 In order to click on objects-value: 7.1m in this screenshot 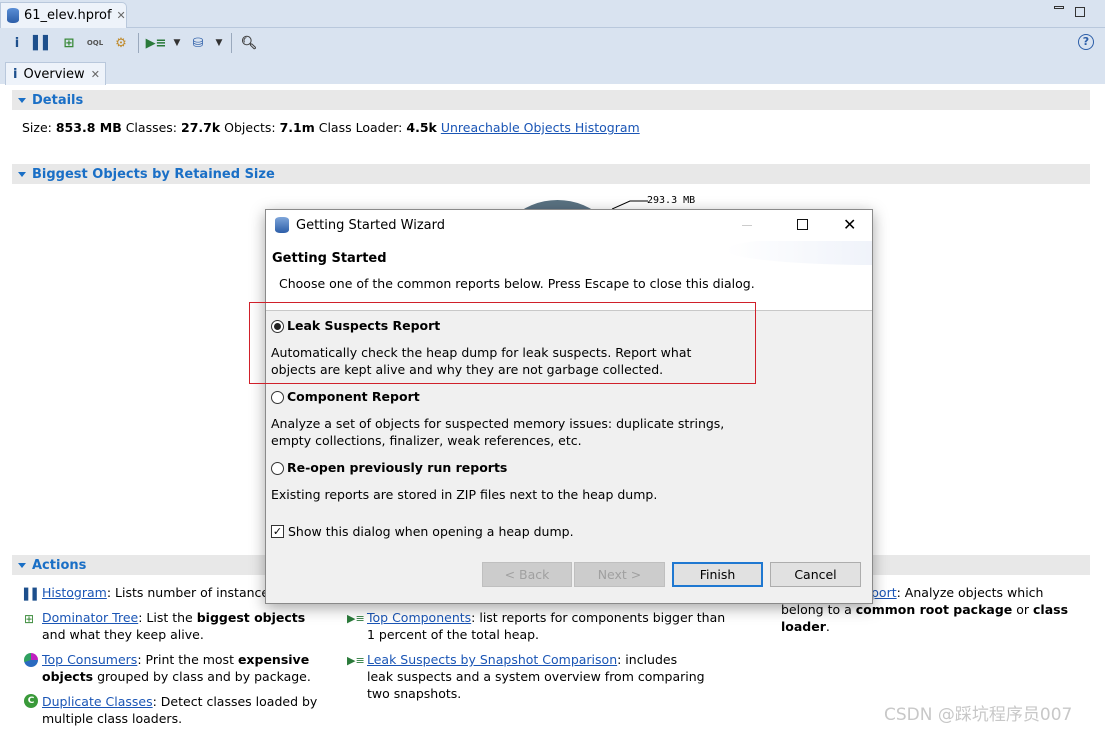, I will do `click(297, 127)`.